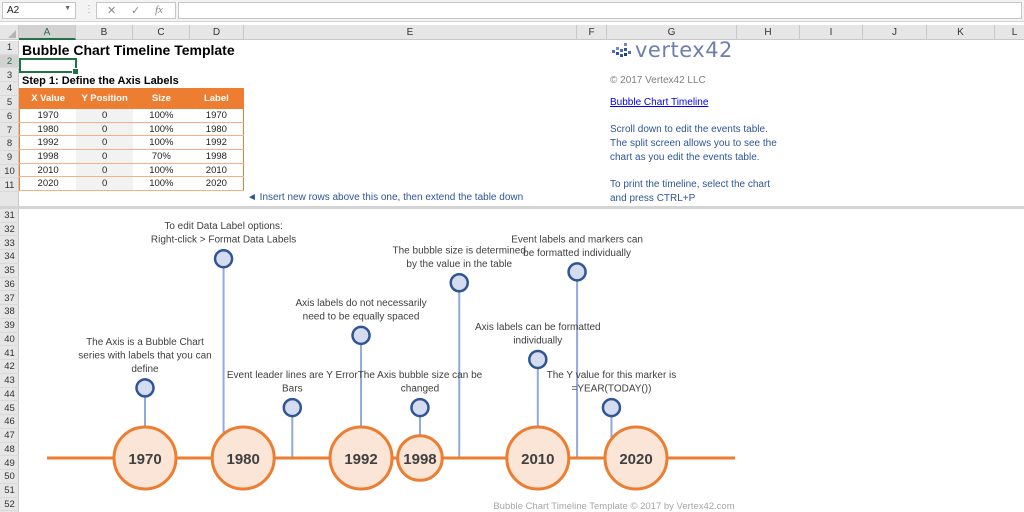  Describe the element at coordinates (9, 89) in the screenshot. I see `row-header-4: 4` at that location.